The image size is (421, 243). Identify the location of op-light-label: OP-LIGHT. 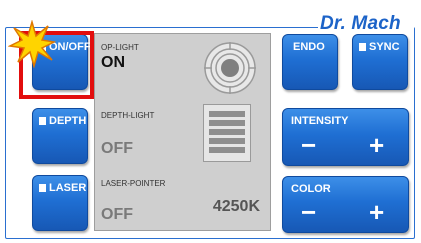
(120, 47).